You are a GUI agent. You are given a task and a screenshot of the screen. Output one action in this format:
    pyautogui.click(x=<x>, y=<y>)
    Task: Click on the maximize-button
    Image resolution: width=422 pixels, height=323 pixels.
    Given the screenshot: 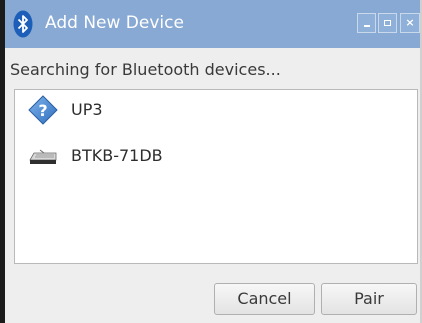 What is the action you would take?
    pyautogui.click(x=387, y=23)
    